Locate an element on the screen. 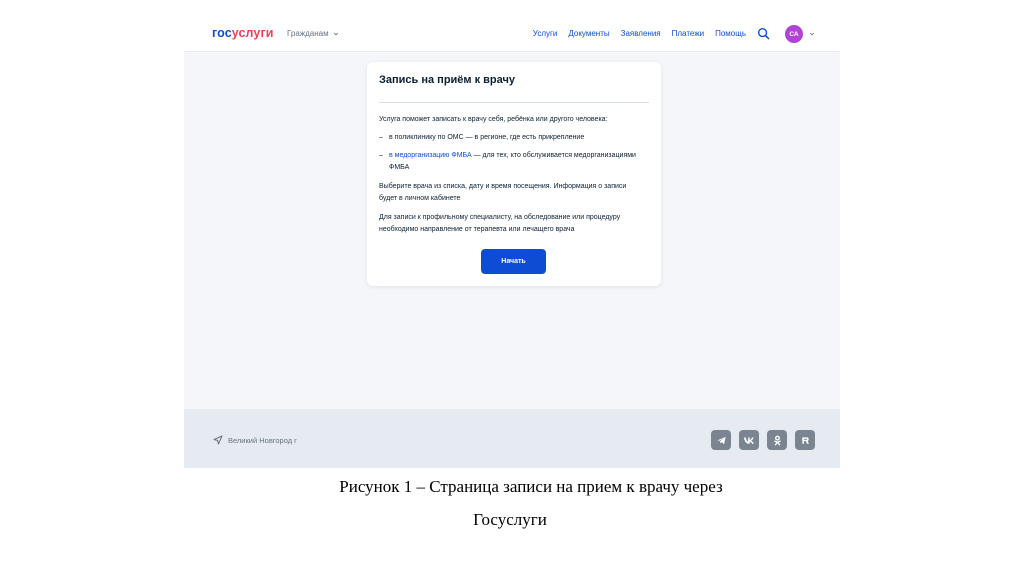  avatar: СА is located at coordinates (794, 34).